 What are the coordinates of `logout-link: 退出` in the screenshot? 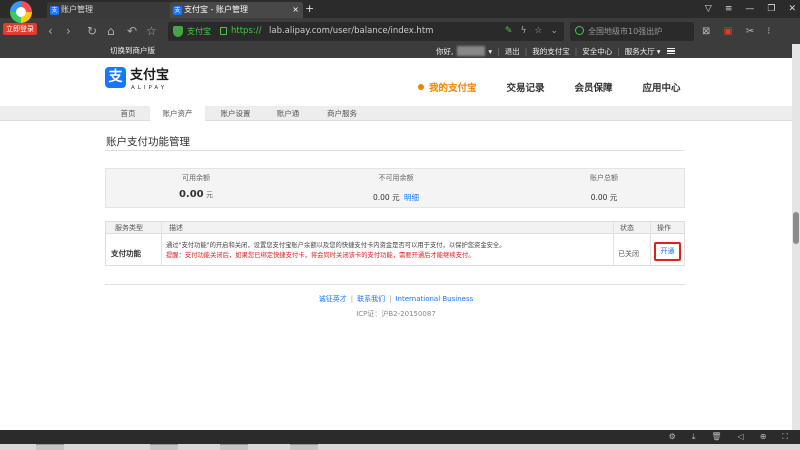 It's located at (512, 51).